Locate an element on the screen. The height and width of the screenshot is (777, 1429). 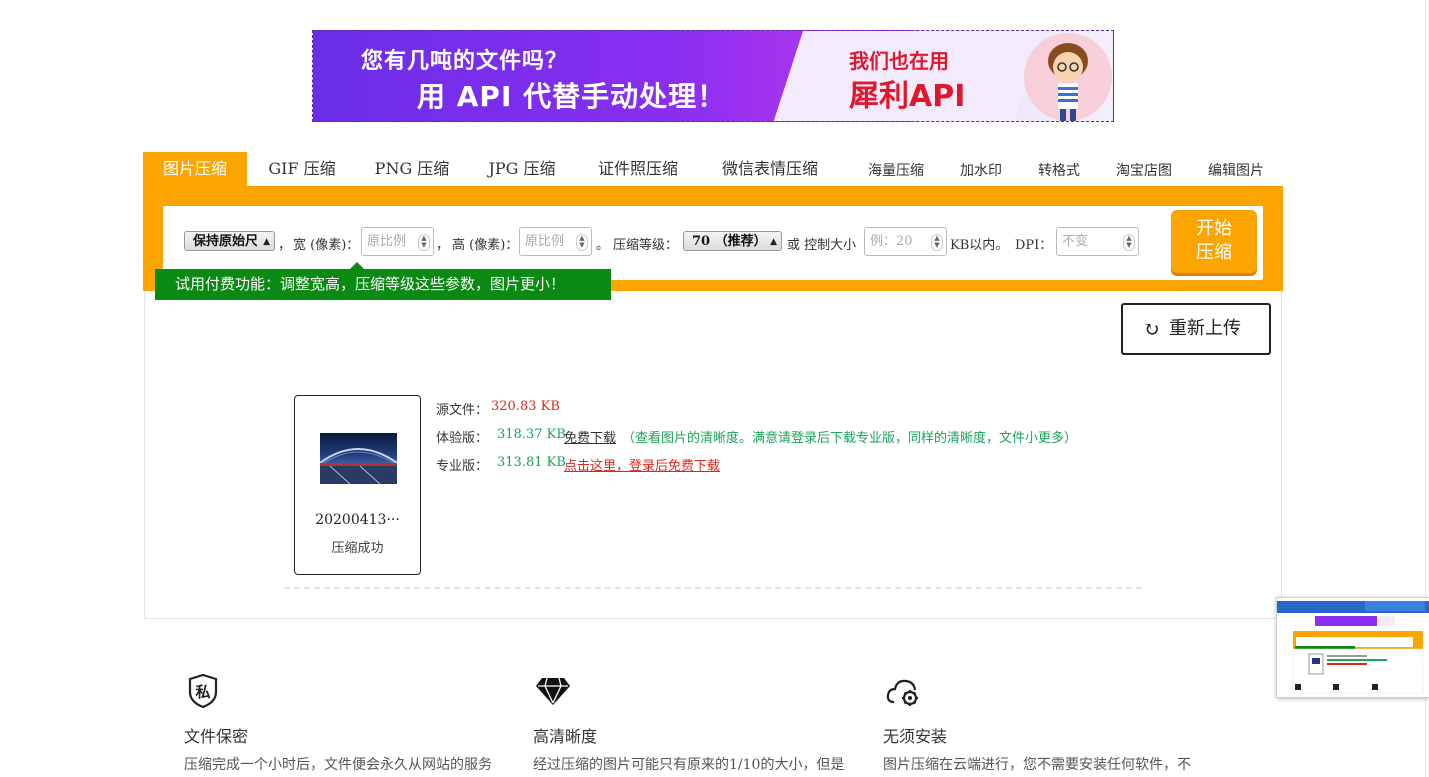
banner-line-2: 用 API 代替手动处理！ is located at coordinates (572, 96).